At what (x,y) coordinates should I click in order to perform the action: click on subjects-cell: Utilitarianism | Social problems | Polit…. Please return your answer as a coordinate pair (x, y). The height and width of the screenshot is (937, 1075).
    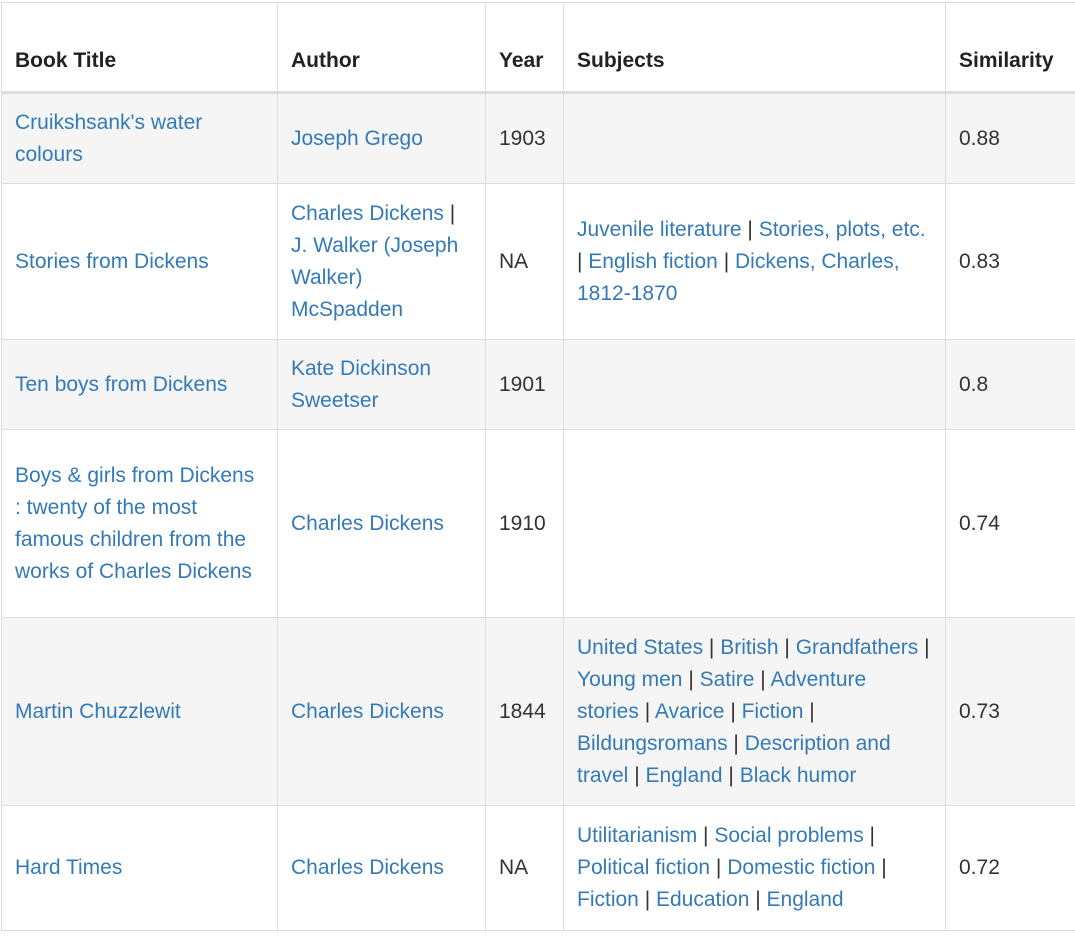
    Looking at the image, I should click on (755, 868).